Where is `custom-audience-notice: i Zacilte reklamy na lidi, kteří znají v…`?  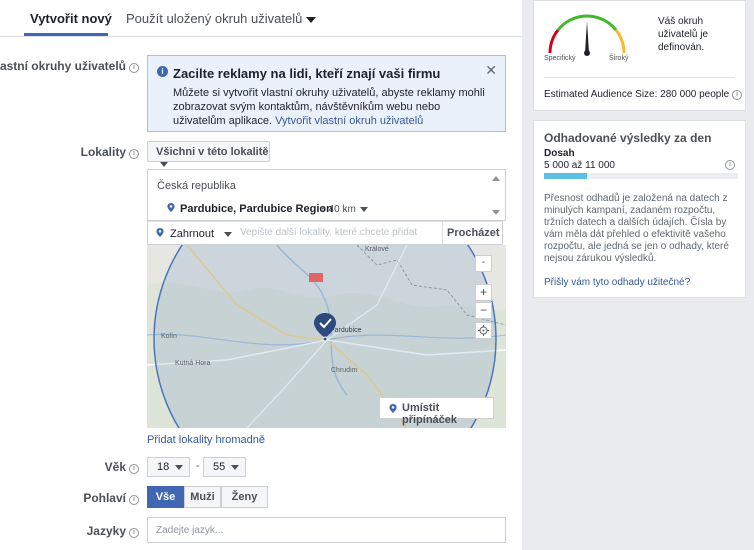
custom-audience-notice: i Zacilte reklamy na lidi, kteří znají v… is located at coordinates (326, 93).